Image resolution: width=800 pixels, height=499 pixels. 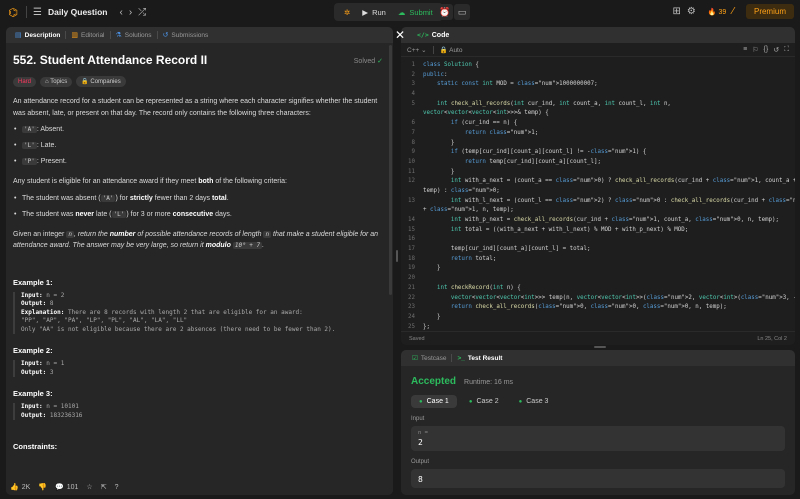 What do you see at coordinates (717, 12) in the screenshot?
I see `streak-counter: 🔥 39` at bounding box center [717, 12].